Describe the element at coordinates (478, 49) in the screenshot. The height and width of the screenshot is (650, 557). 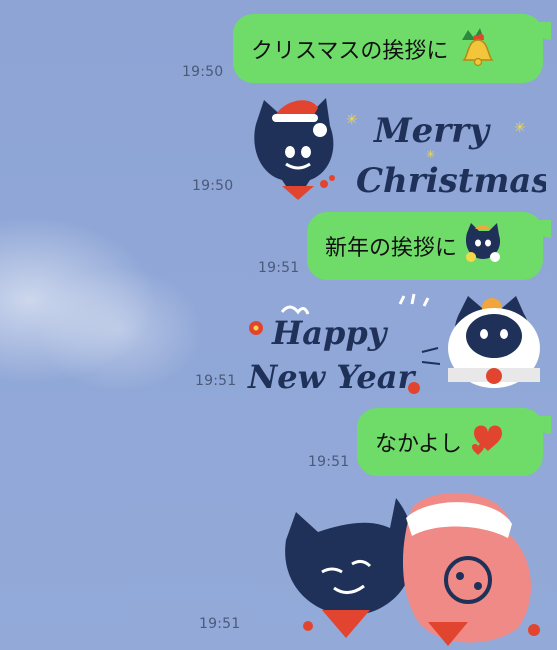
I see `bell-emoji-icon` at that location.